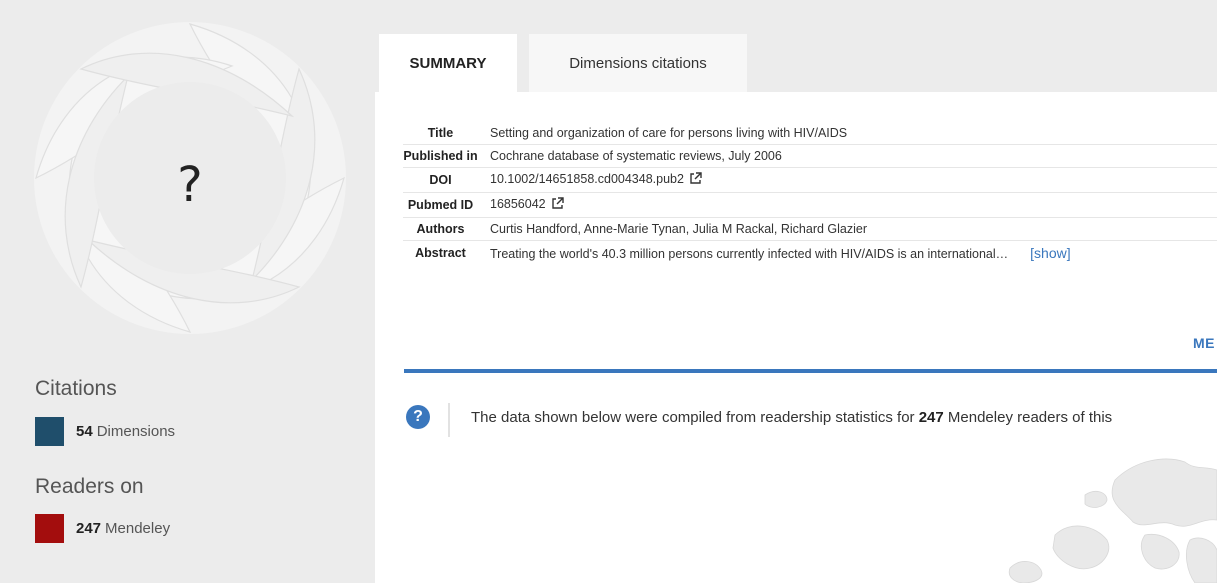 The height and width of the screenshot is (583, 1217). Describe the element at coordinates (931, 417) in the screenshot. I see `readership-count: 247` at that location.